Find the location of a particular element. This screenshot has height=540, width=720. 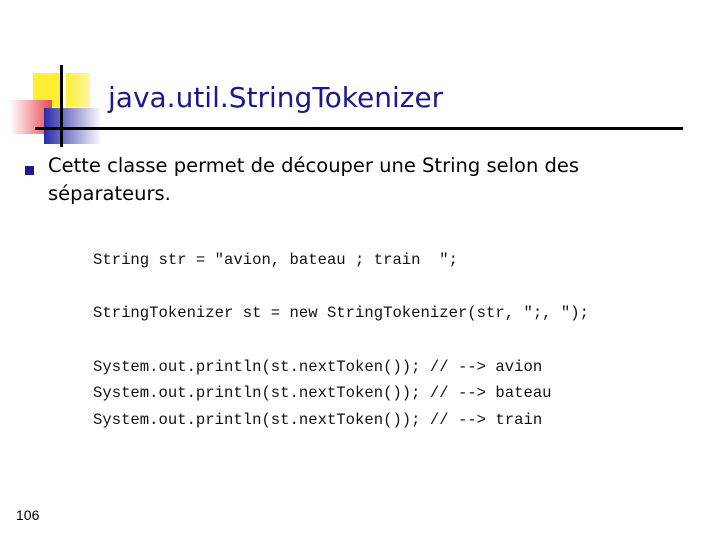

page-number: 106 is located at coordinates (28, 515).